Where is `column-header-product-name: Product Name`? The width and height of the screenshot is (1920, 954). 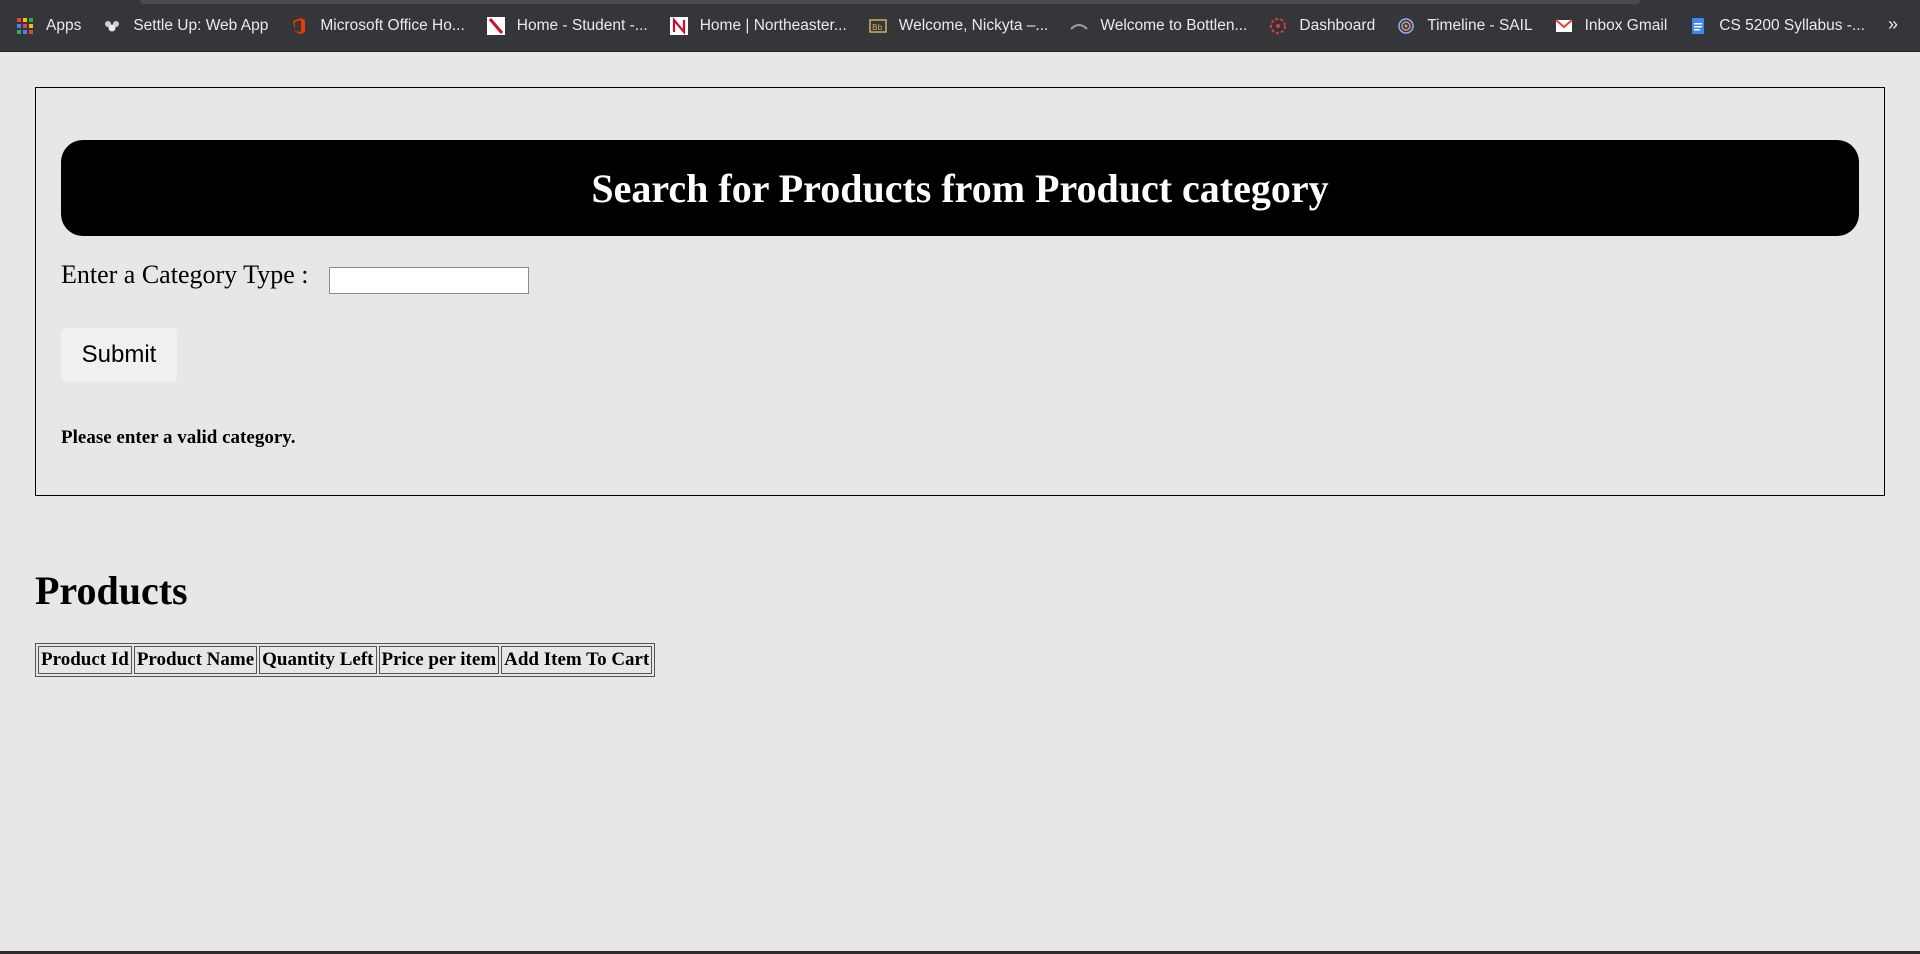
column-header-product-name: Product Name is located at coordinates (195, 660).